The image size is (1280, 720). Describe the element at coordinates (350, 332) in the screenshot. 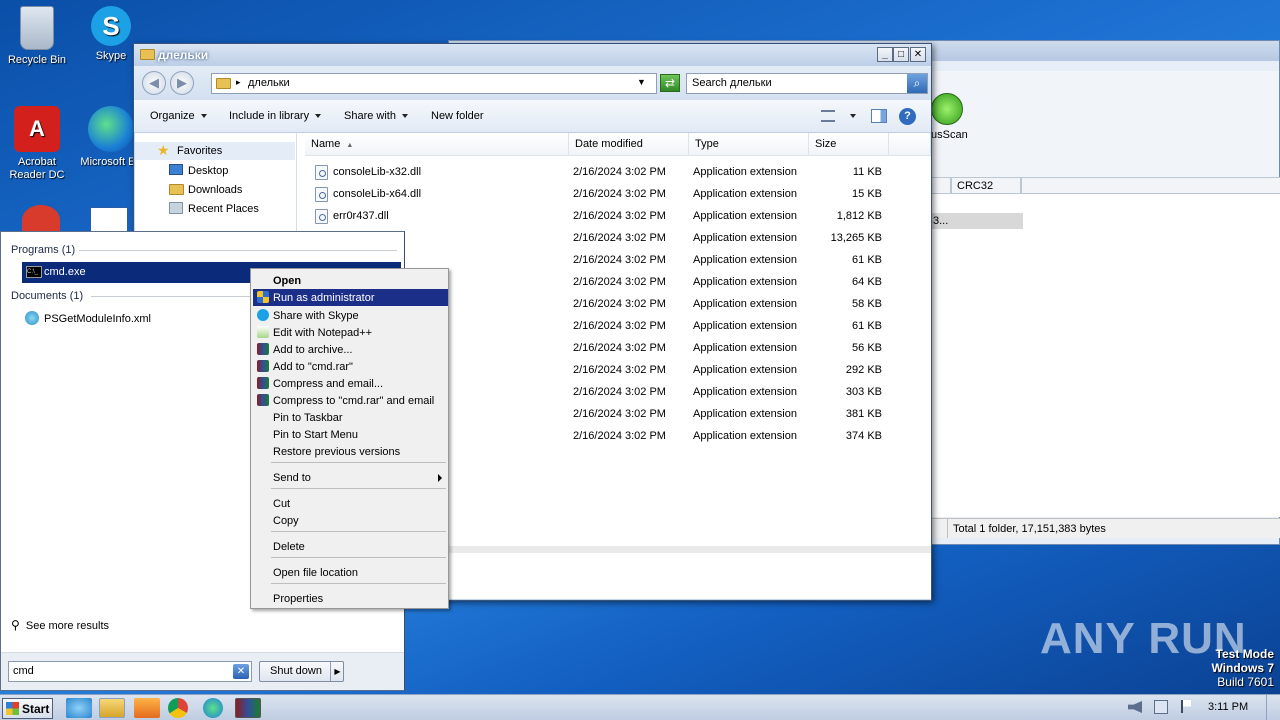

I see `context-menu-item-edit-with-notepad: Edit with Notepad++` at that location.